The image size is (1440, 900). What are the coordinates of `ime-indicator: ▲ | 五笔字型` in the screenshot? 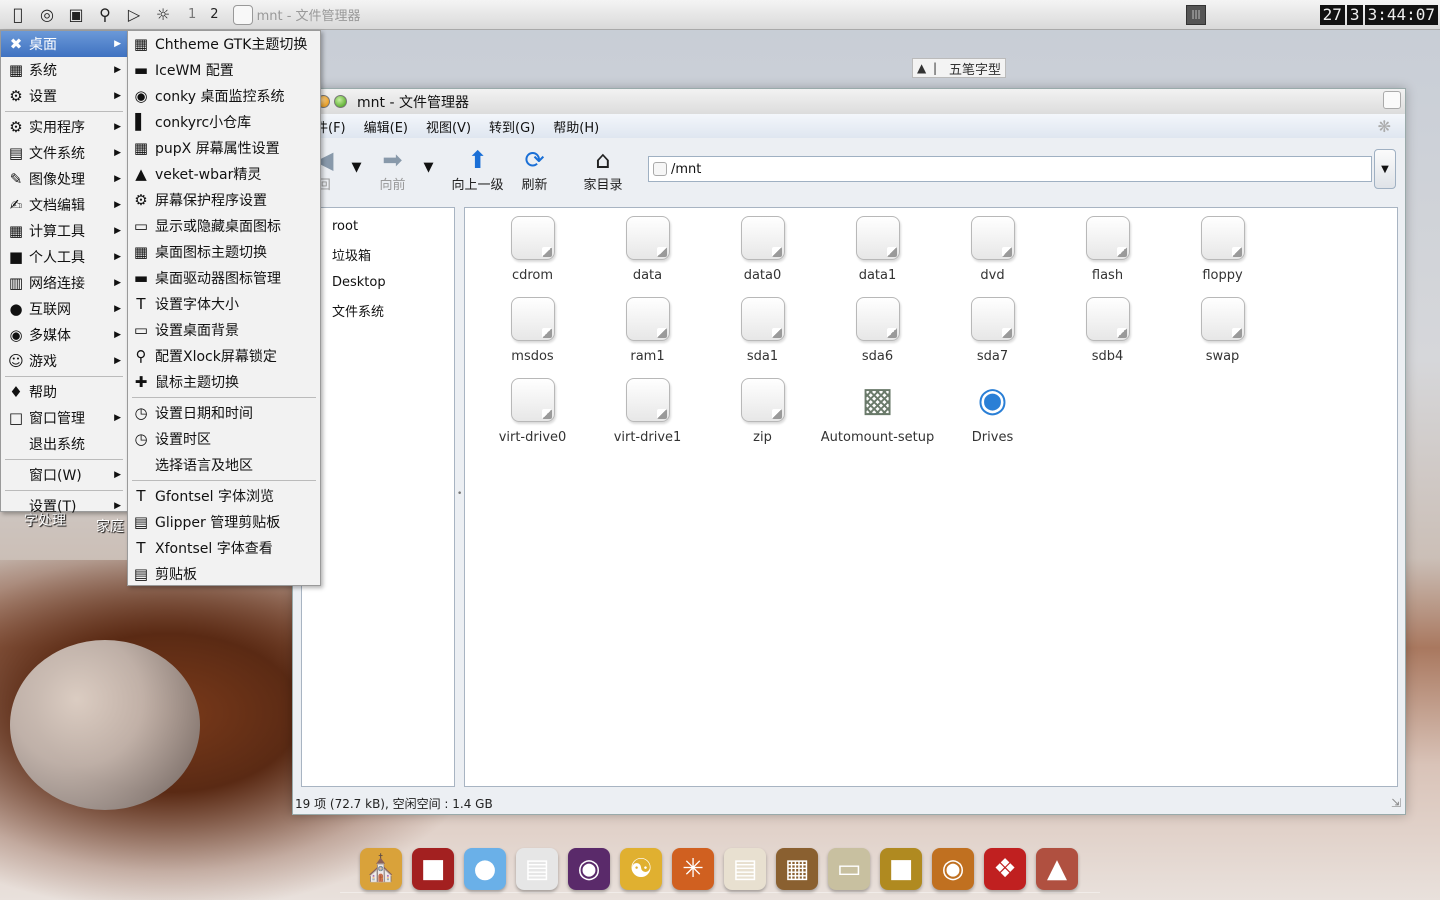 It's located at (959, 68).